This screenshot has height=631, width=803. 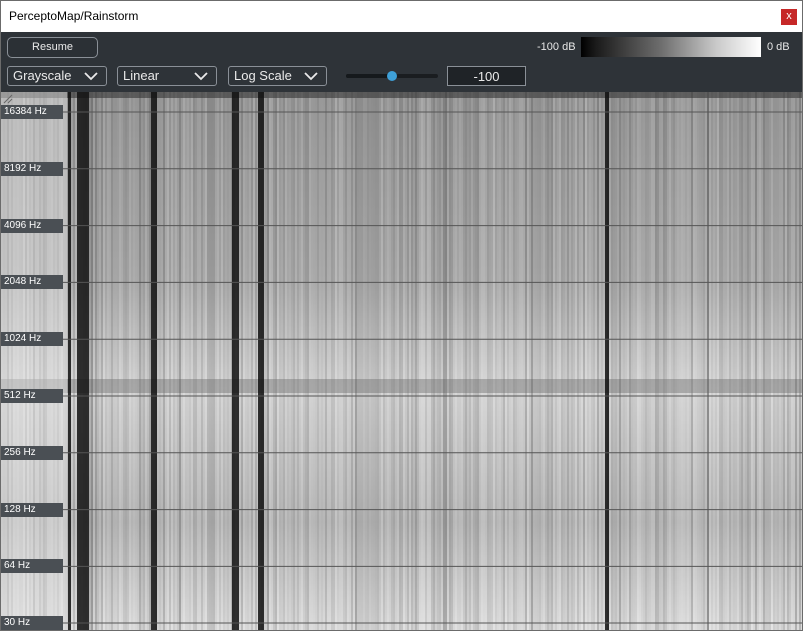 I want to click on frequency-label: 2048 Hz, so click(x=32, y=282).